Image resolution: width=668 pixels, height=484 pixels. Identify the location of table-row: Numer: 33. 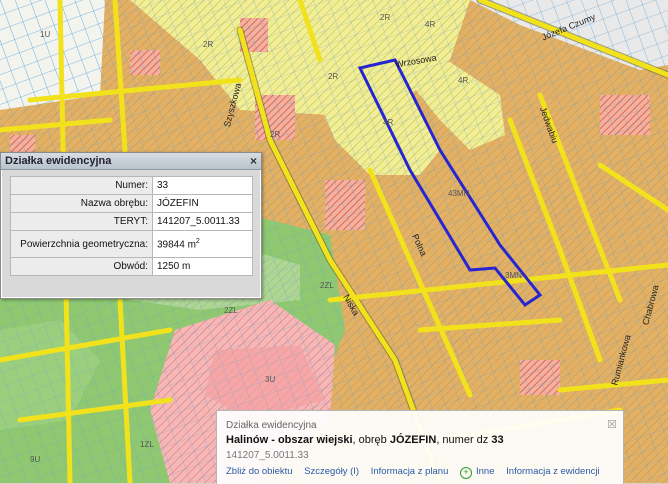
(131, 185).